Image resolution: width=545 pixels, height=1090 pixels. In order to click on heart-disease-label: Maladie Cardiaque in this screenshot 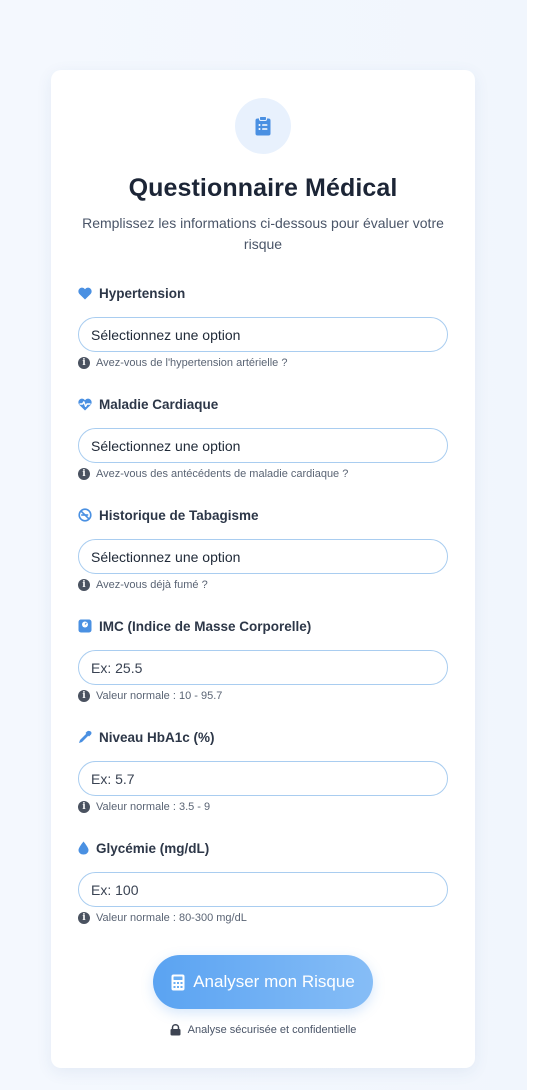, I will do `click(263, 404)`.